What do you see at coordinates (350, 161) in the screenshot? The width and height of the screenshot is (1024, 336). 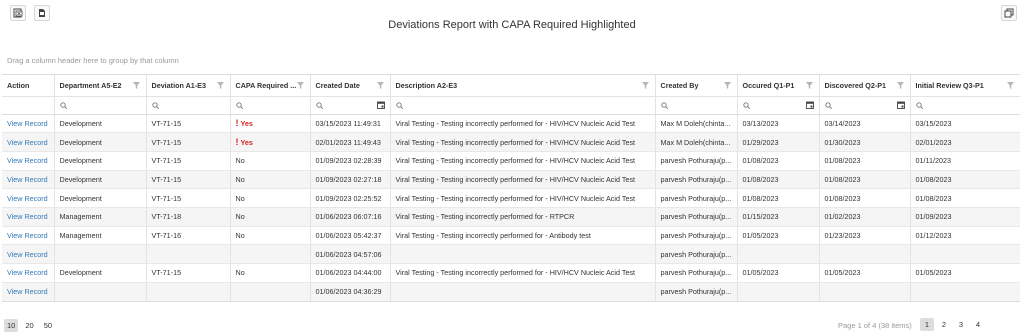 I see `cell-created-date: 01/09/2023 02:28:39` at bounding box center [350, 161].